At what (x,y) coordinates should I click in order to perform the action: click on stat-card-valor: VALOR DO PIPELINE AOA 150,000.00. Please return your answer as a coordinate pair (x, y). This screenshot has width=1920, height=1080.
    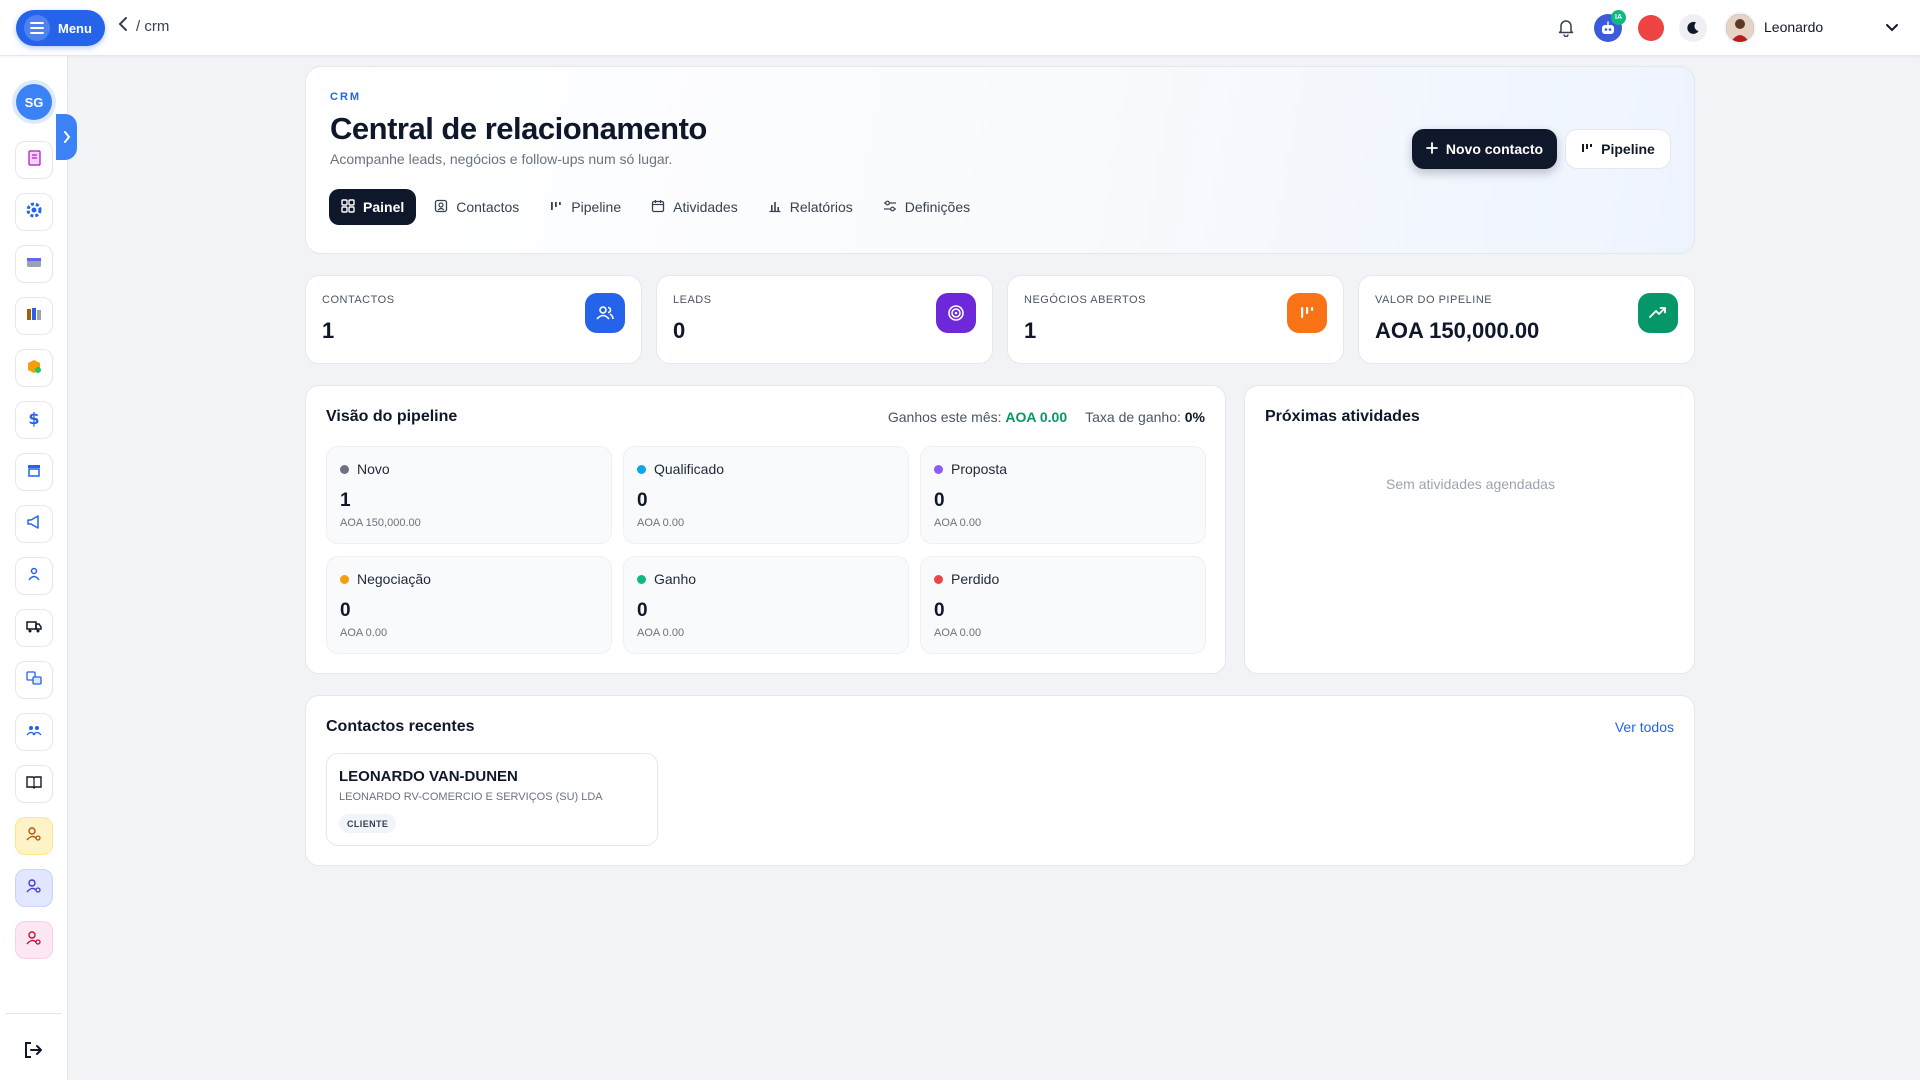
    Looking at the image, I should click on (1526, 319).